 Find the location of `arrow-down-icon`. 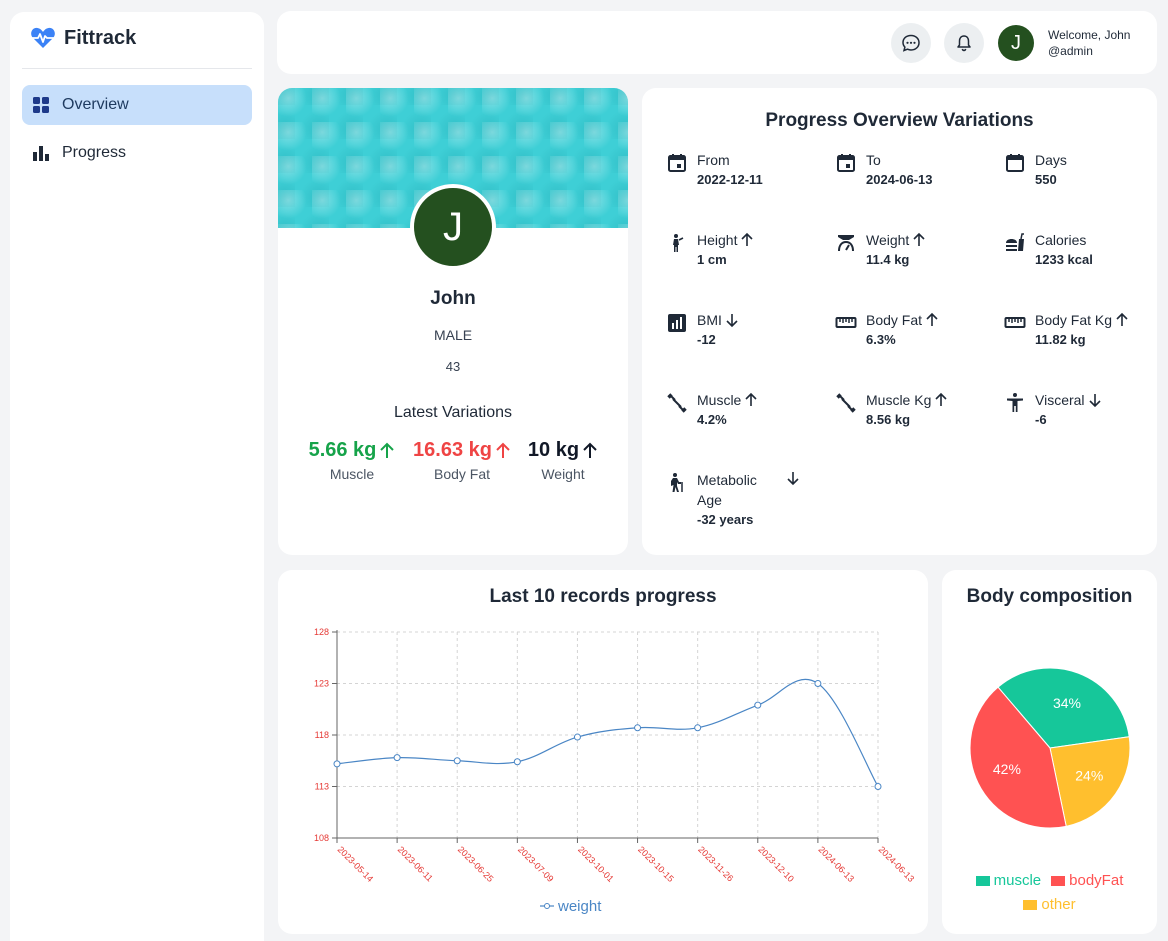

arrow-down-icon is located at coordinates (732, 321).